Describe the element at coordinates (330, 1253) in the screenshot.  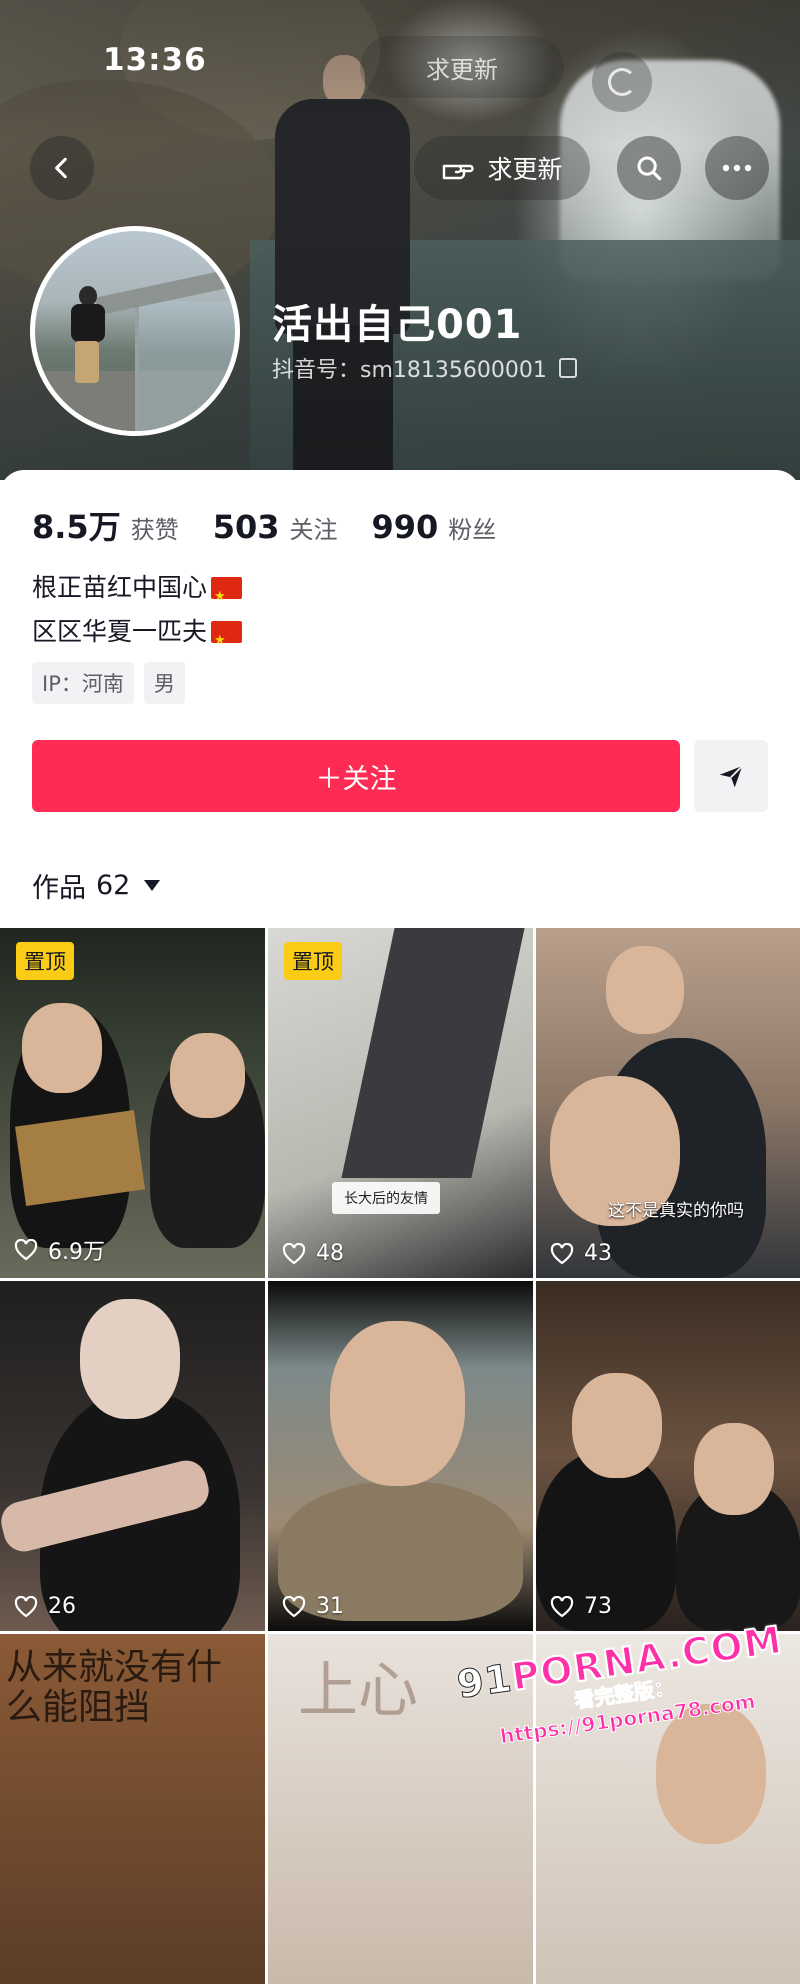
I see `like-count-text: 48` at that location.